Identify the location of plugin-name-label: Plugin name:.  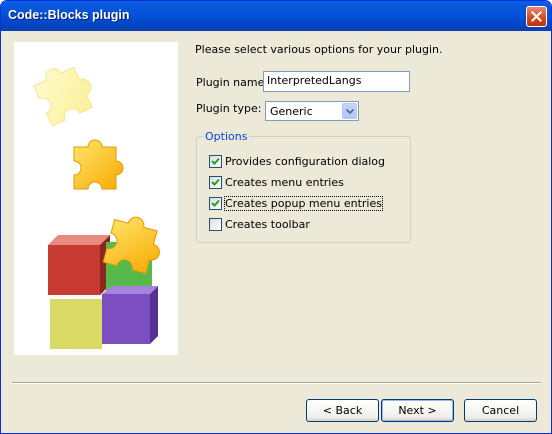
(232, 82).